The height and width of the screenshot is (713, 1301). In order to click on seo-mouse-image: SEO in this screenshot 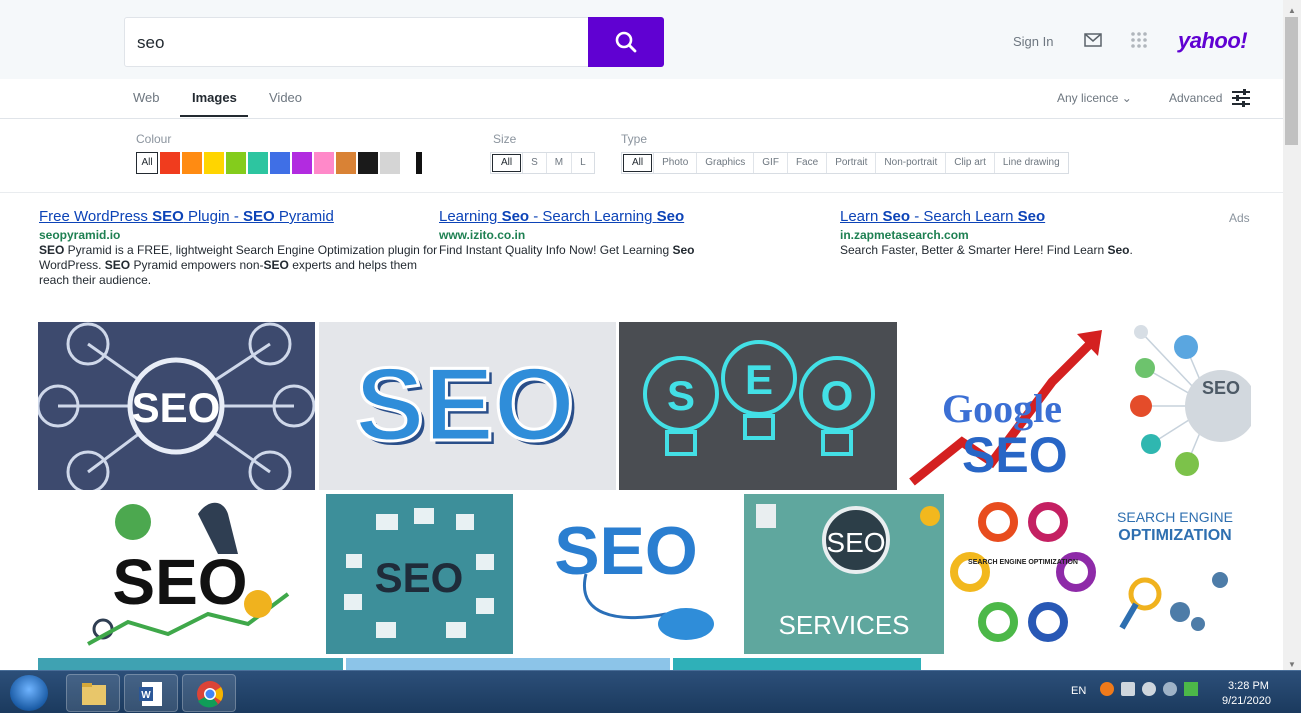, I will do `click(634, 576)`.